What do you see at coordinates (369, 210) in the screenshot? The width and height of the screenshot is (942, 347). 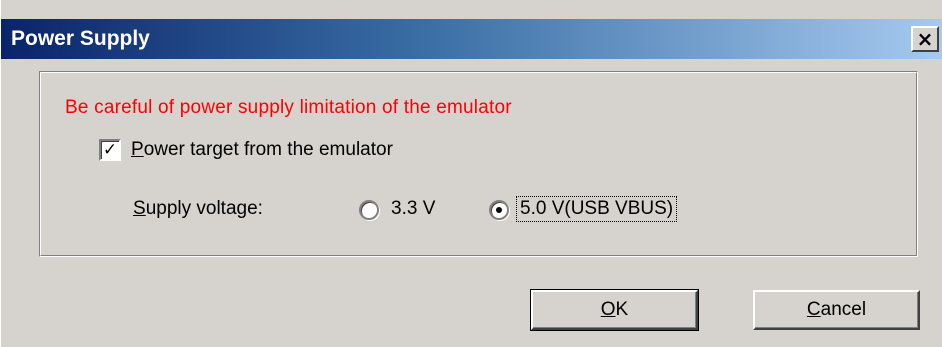 I see `radio-3-3v` at bounding box center [369, 210].